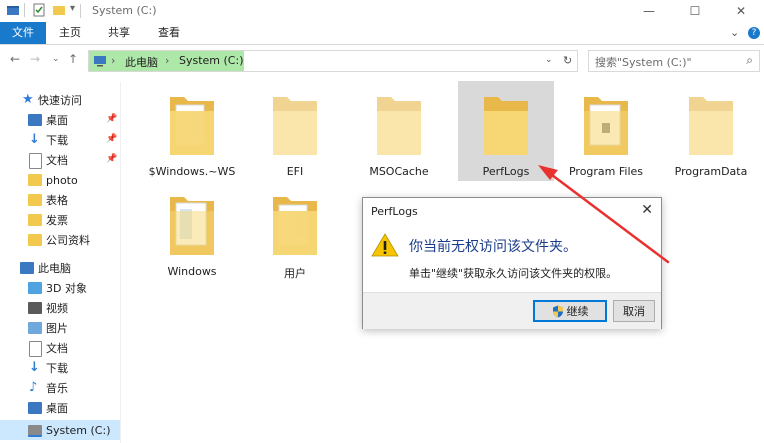 The width and height of the screenshot is (764, 443). Describe the element at coordinates (57, 388) in the screenshot. I see `sidebar-item-label: 音乐` at that location.